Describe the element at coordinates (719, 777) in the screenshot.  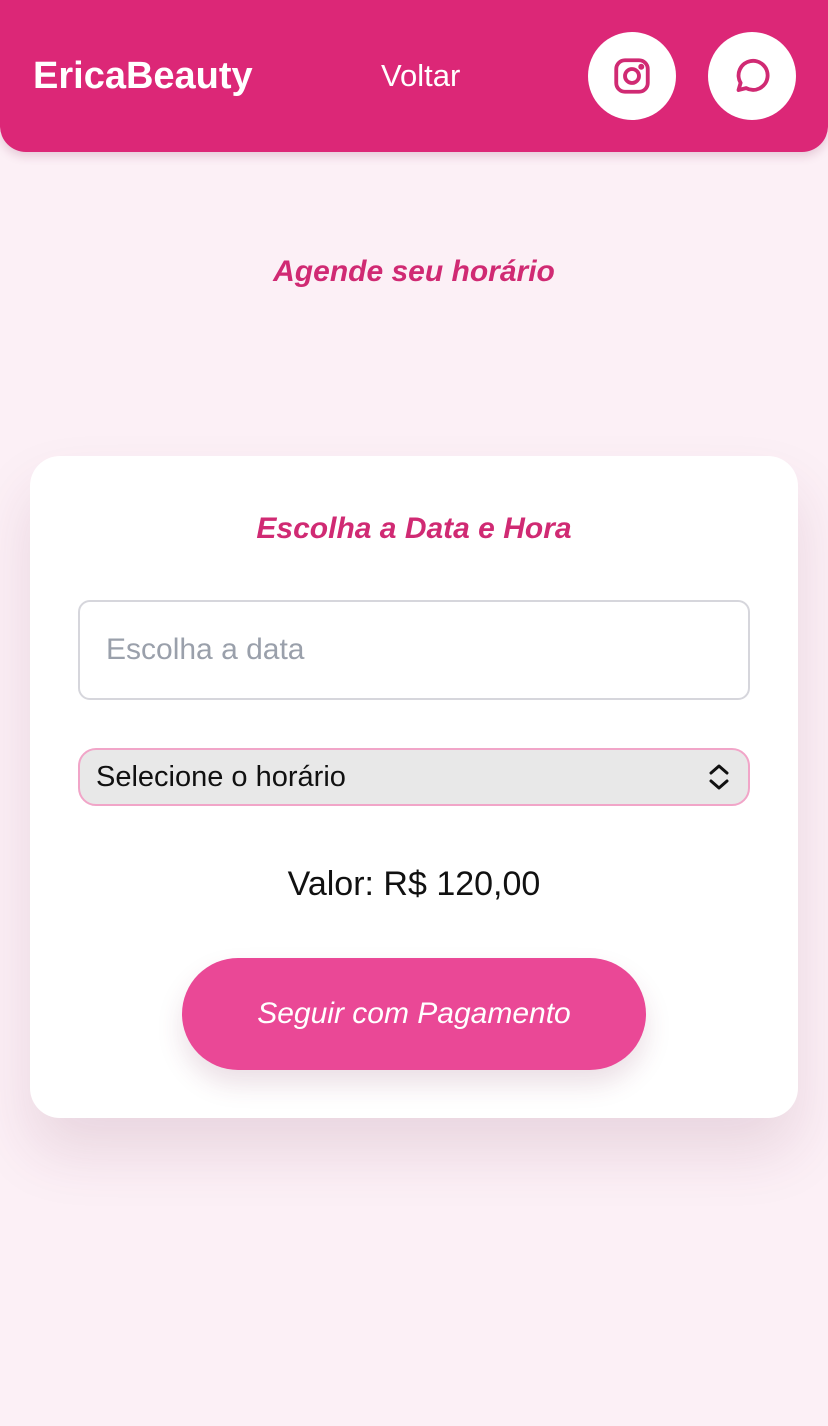
I see `chevron-up-down-icon` at that location.